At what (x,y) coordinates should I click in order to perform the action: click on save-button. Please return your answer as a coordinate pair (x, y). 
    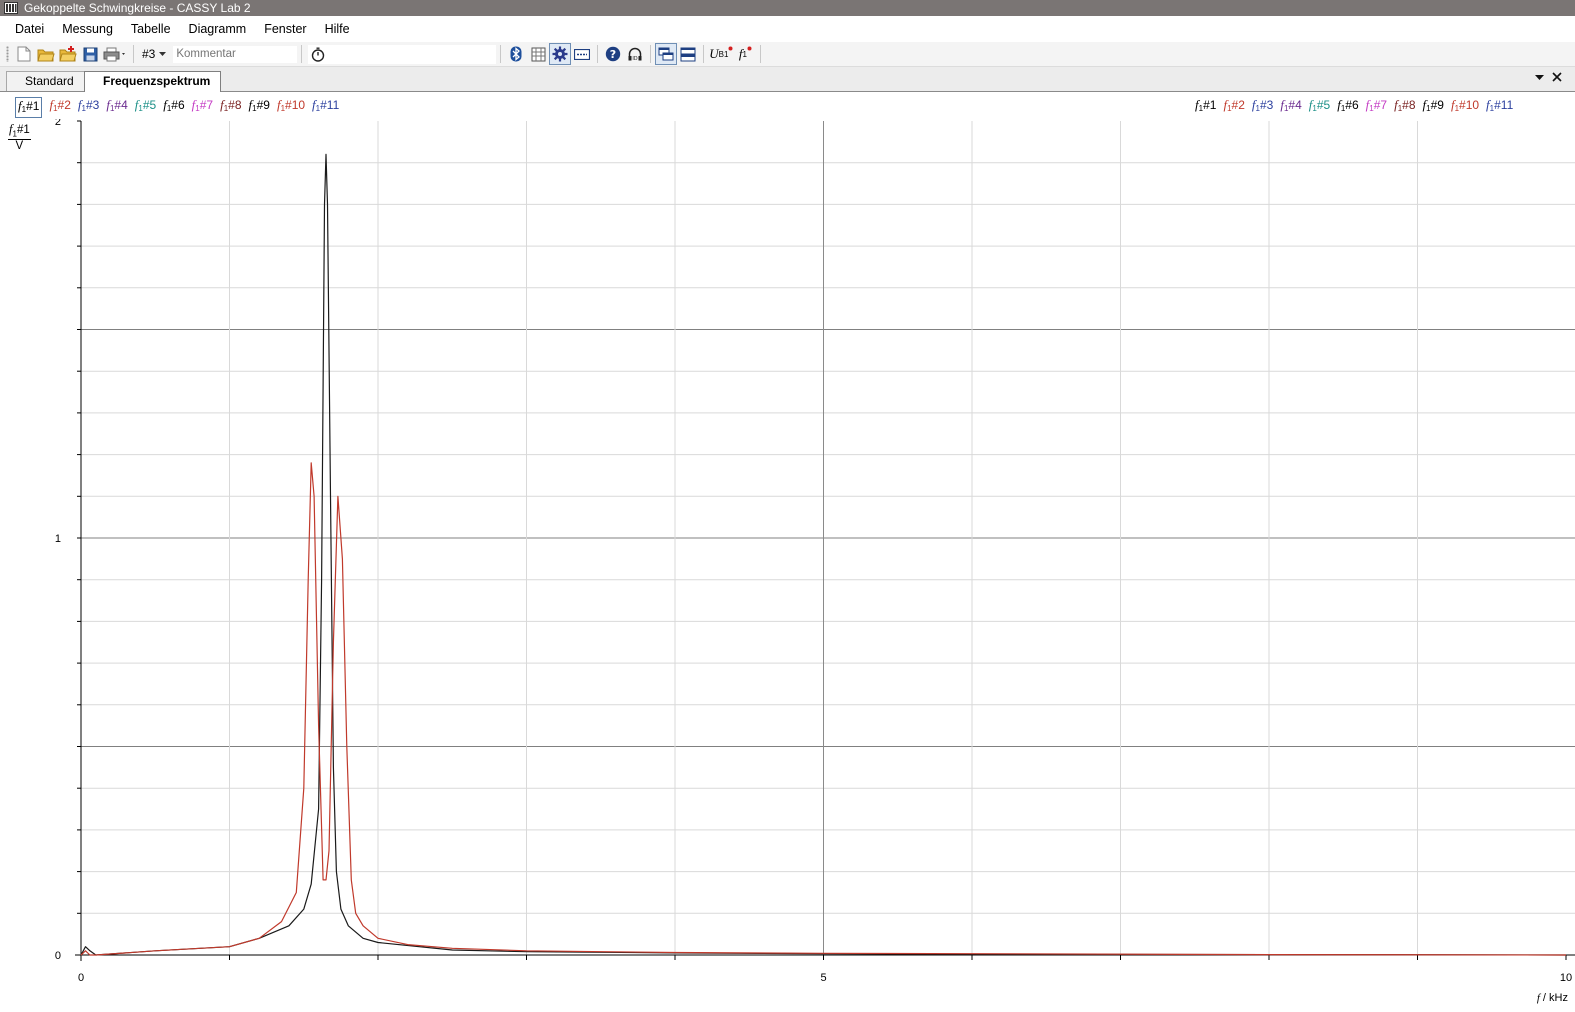
    Looking at the image, I should click on (90, 54).